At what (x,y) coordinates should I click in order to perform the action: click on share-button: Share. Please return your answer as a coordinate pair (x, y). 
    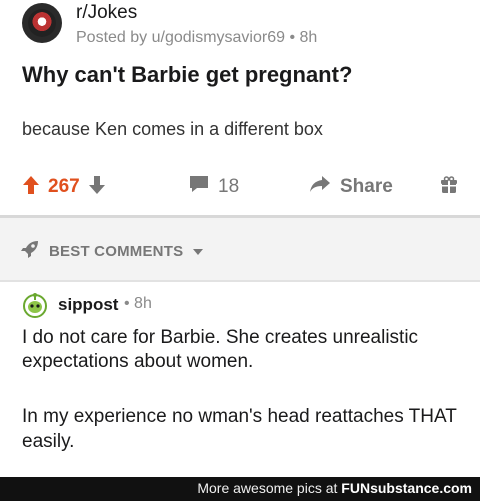
    Looking at the image, I should click on (350, 187).